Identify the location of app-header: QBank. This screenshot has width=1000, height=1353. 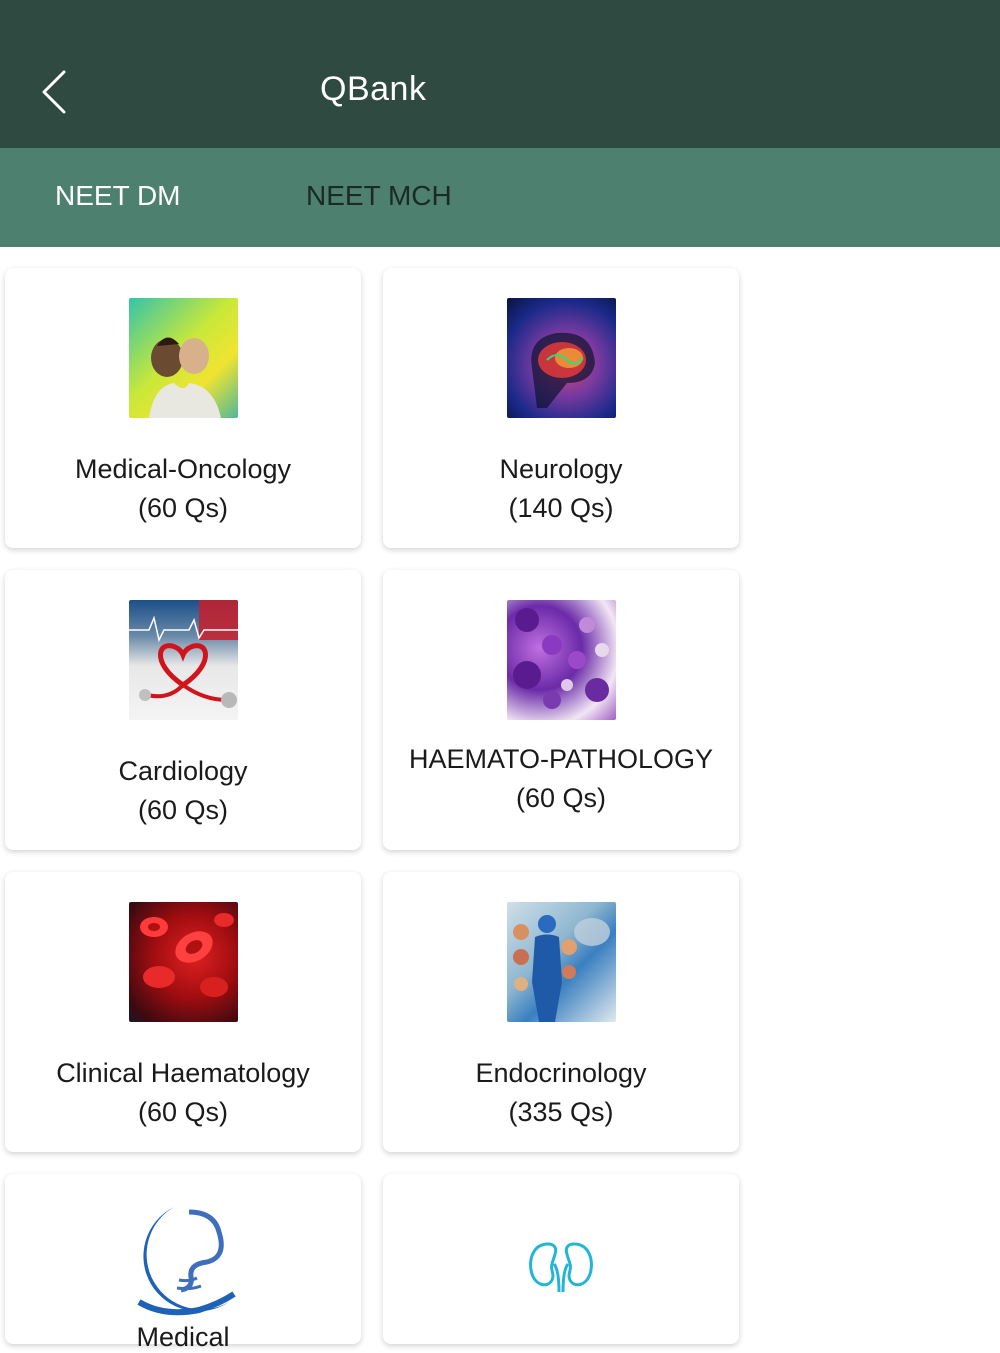
(500, 74).